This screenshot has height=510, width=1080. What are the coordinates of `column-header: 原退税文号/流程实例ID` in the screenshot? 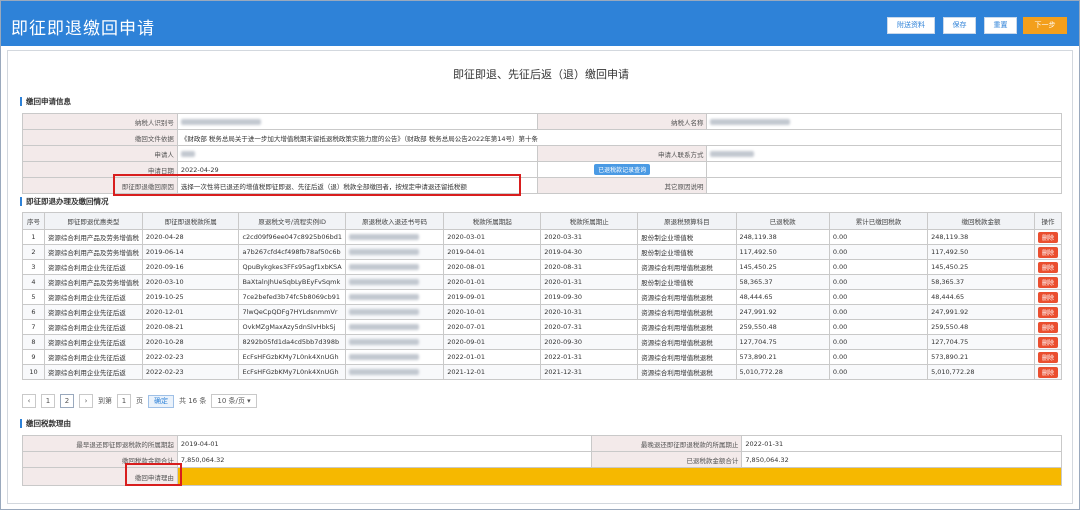 It's located at (292, 221).